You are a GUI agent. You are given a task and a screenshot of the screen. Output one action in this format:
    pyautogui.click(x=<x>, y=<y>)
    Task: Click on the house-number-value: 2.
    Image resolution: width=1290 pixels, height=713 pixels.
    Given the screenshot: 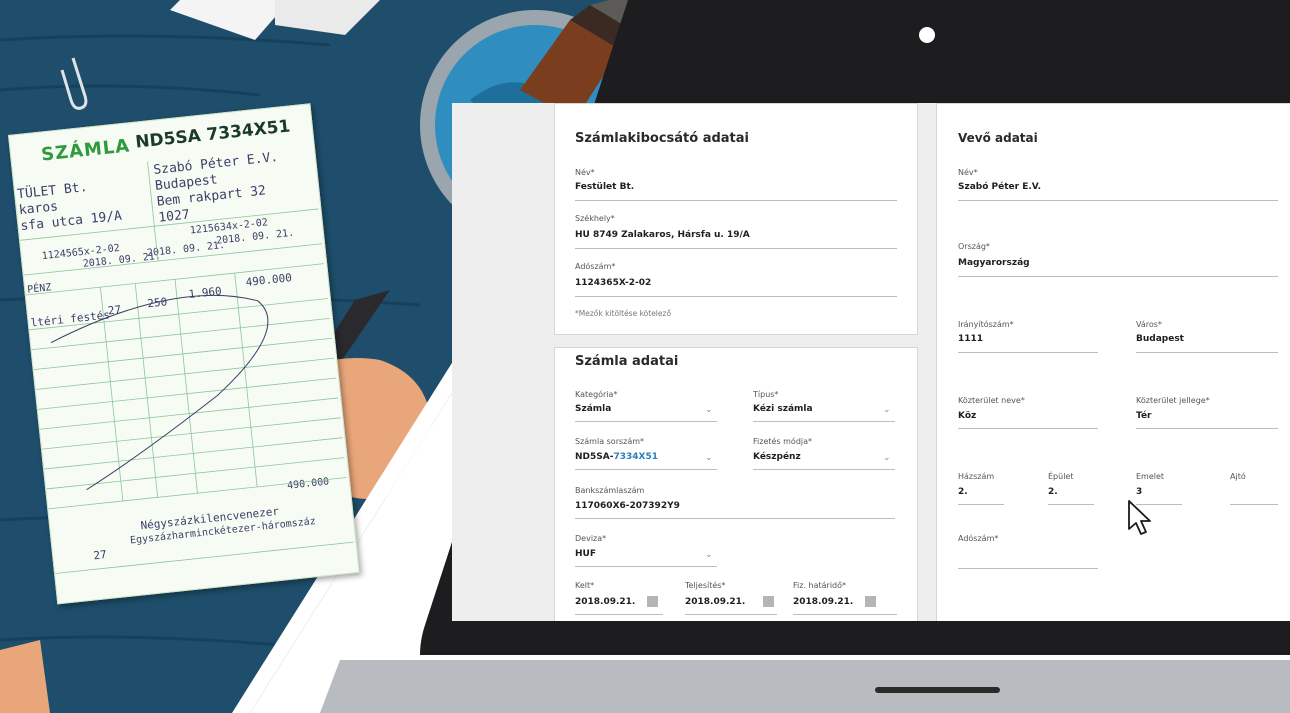 What is the action you would take?
    pyautogui.click(x=963, y=492)
    